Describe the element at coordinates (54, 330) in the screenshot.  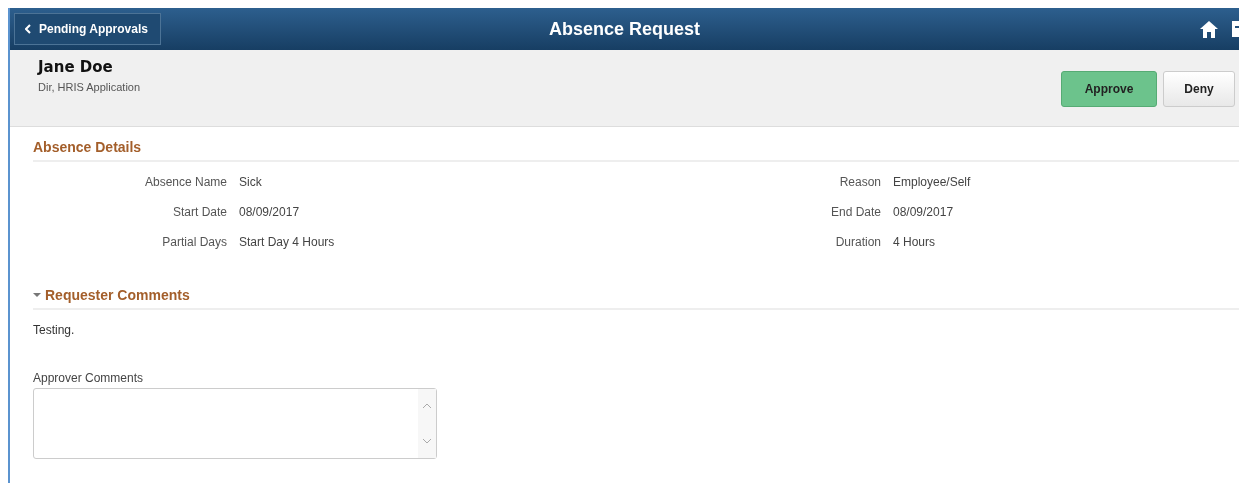
I see `comment-text: Testing.` at that location.